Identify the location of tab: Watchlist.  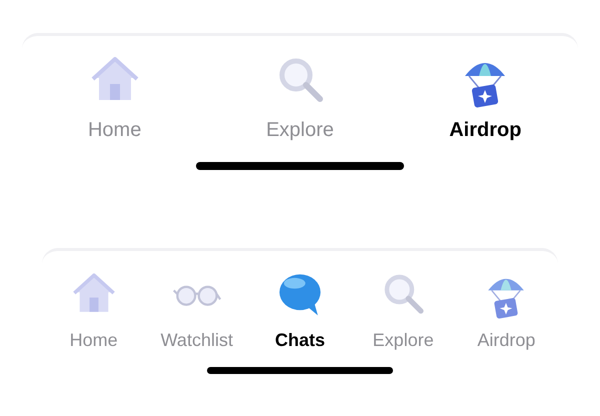
(196, 309).